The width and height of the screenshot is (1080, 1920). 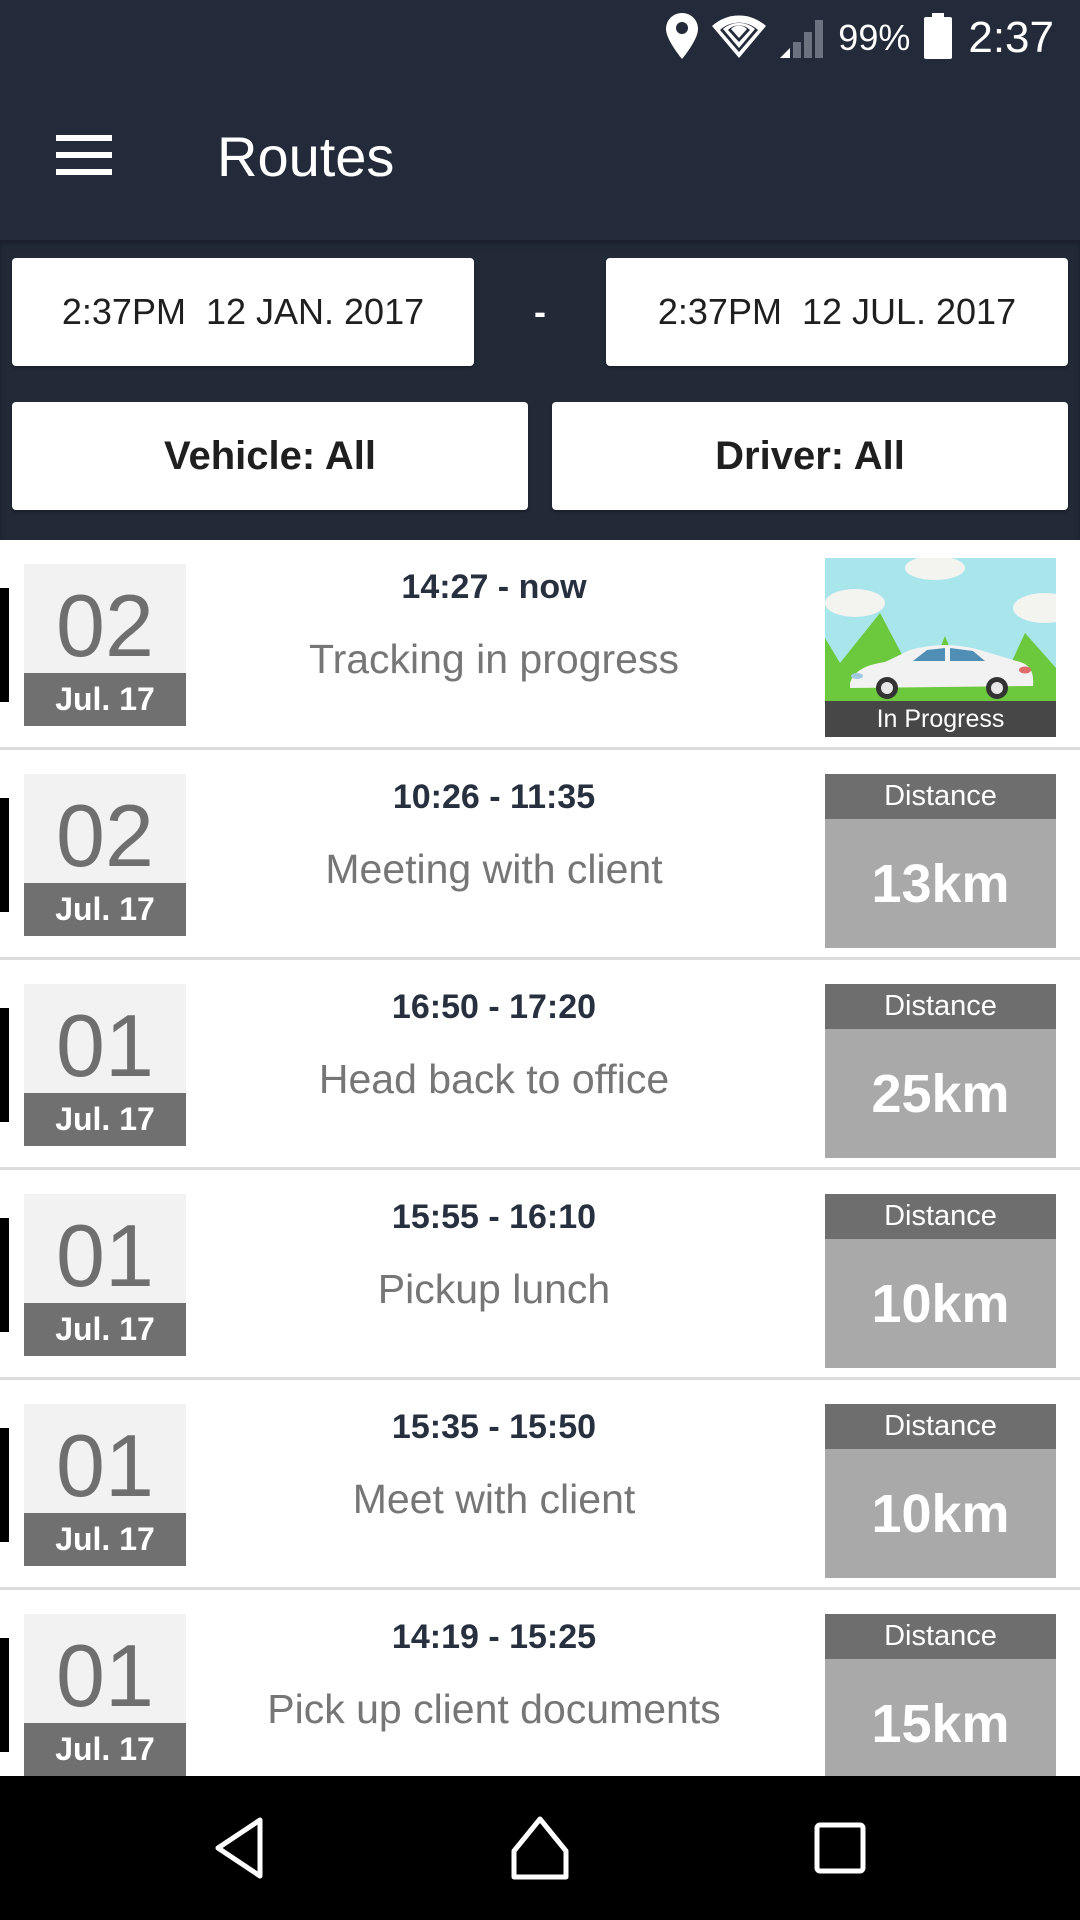 I want to click on date-to-button: 2:37PM 12 JUL. 2017, so click(x=837, y=312).